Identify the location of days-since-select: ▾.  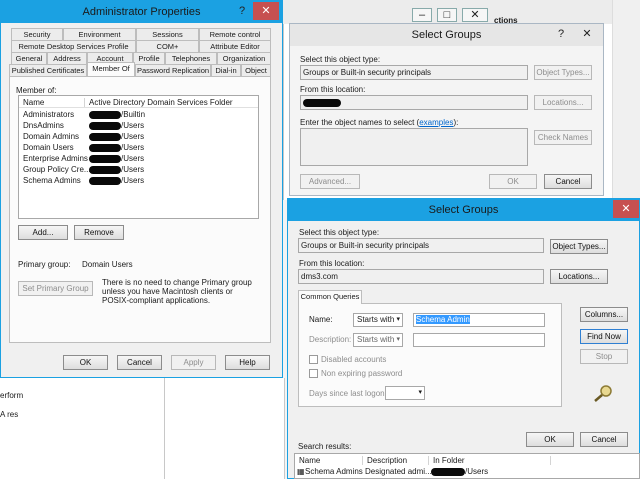
(405, 393).